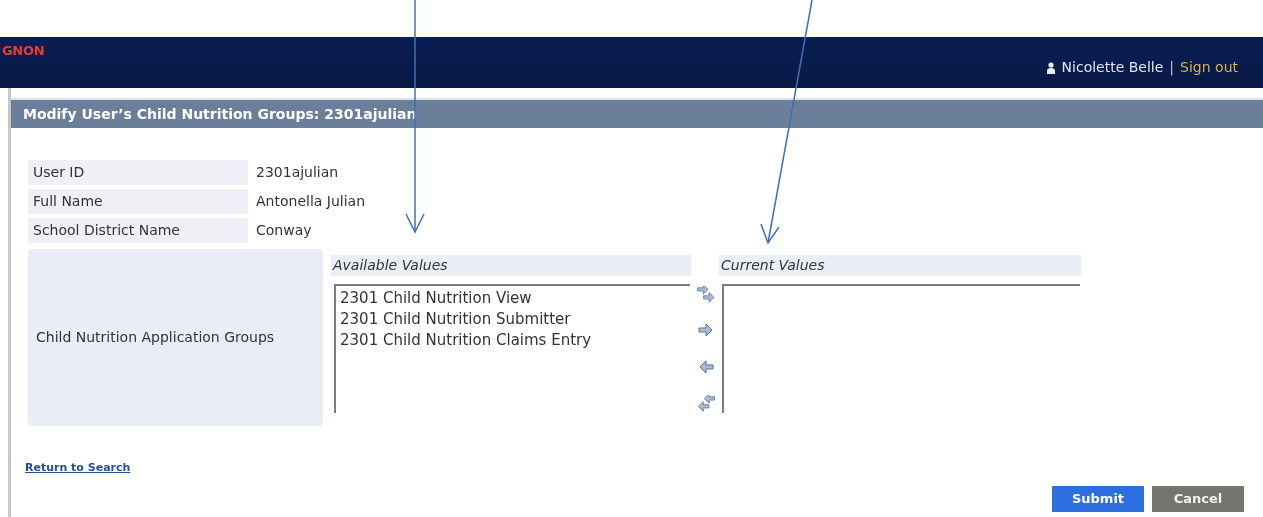  I want to click on list-option: 2301 Child Nutrition View, so click(515, 298).